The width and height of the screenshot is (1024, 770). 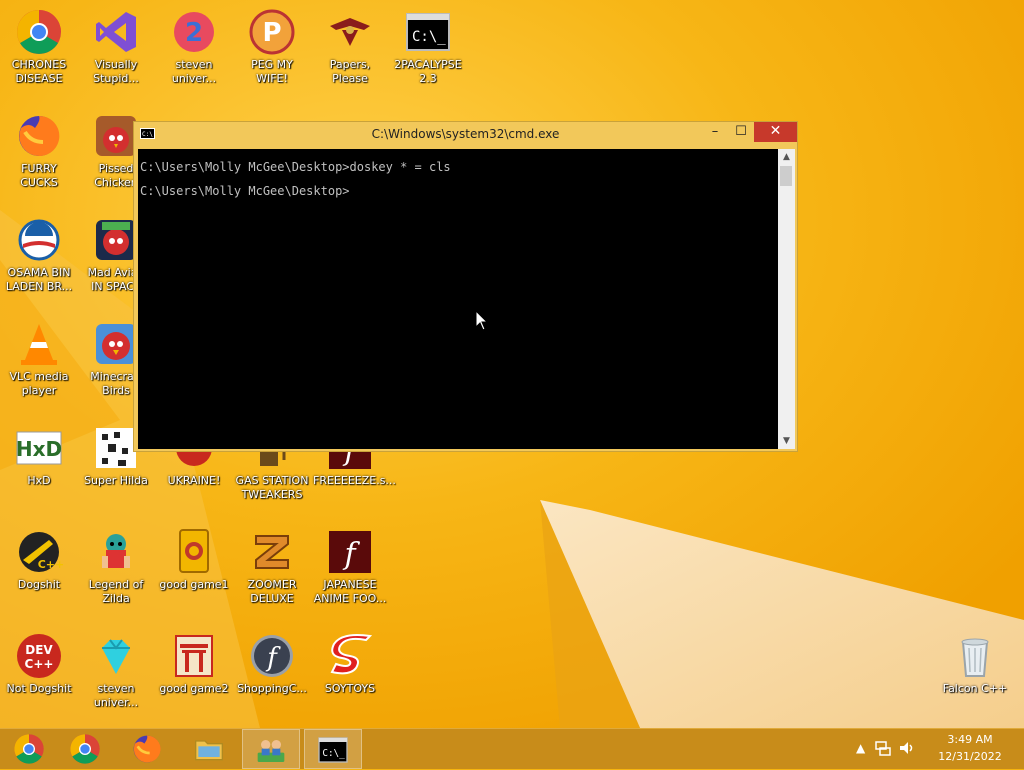 What do you see at coordinates (907, 748) in the screenshot?
I see `volume-icon` at bounding box center [907, 748].